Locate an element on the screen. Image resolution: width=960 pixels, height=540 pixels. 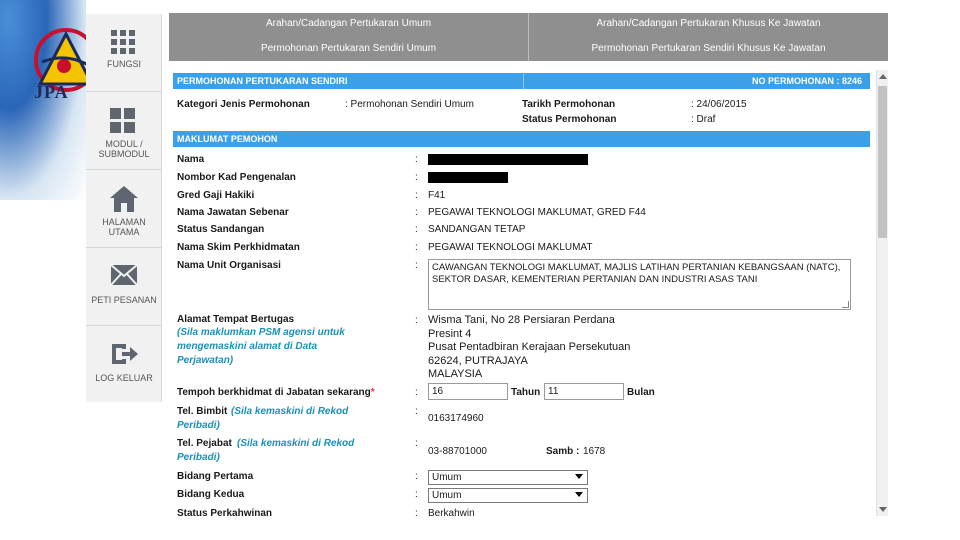
skim-label: Nama Skim Perkhidmatan is located at coordinates (238, 247).